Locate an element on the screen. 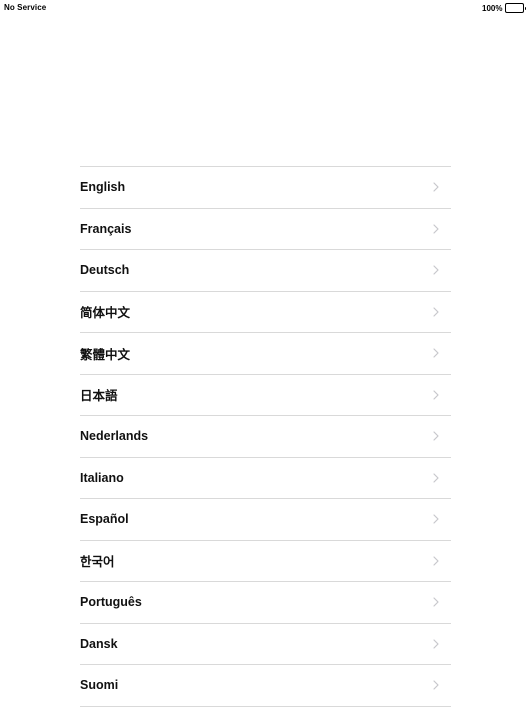 Image resolution: width=531 pixels, height=708 pixels. language-label: 日本語 is located at coordinates (99, 396).